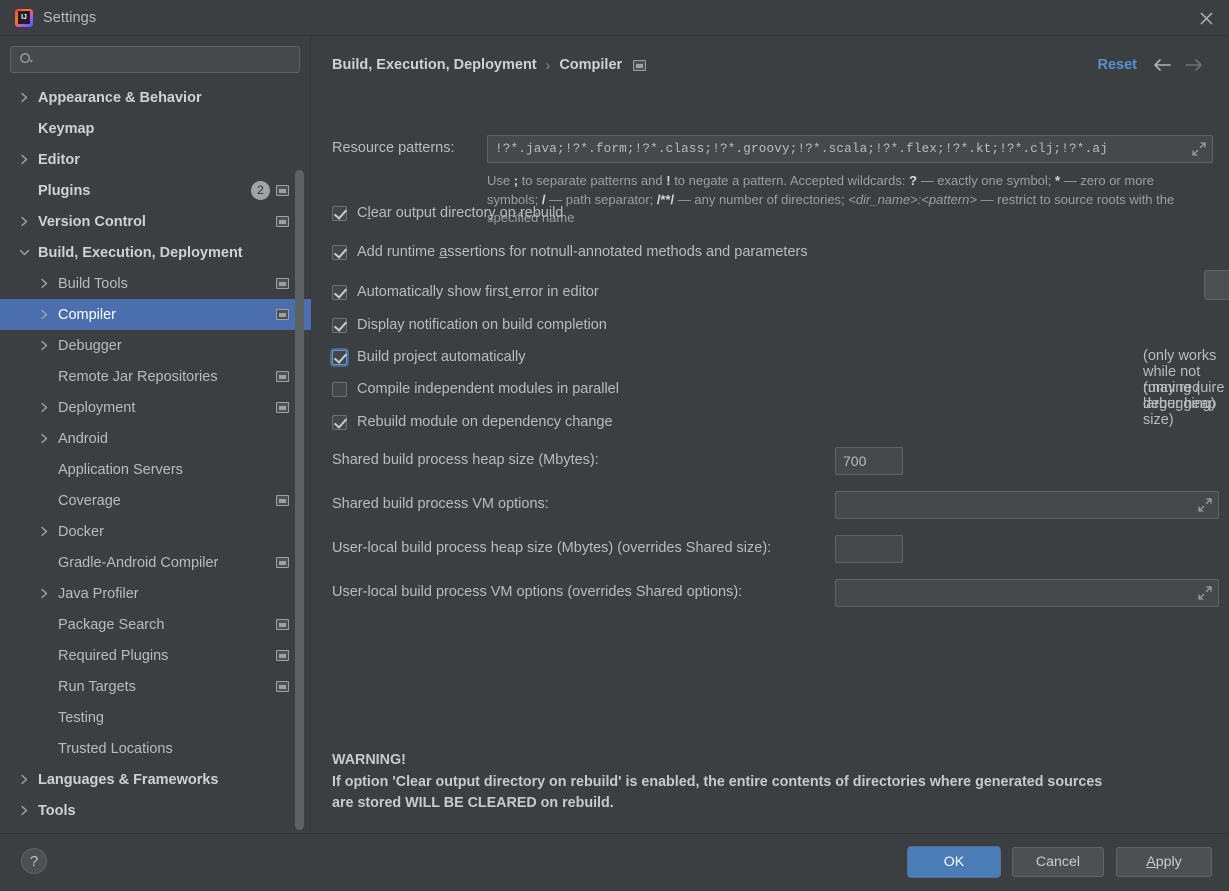  What do you see at coordinates (155, 407) in the screenshot?
I see `sidebar-item-deployment: Deployment` at bounding box center [155, 407].